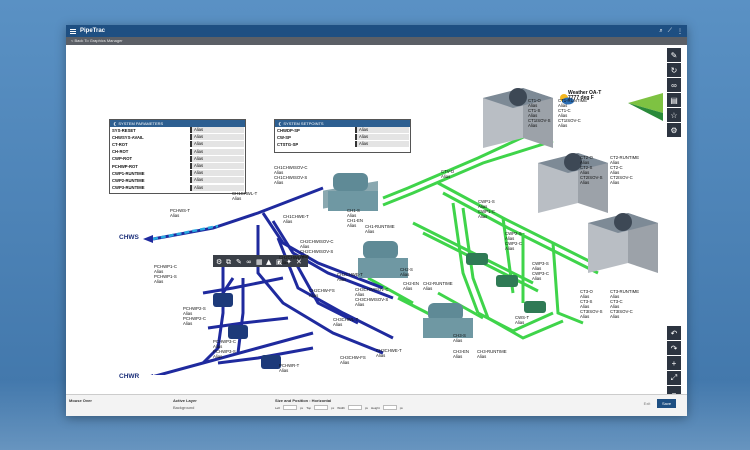 This screenshot has width=750, height=450. I want to click on app-title: PipeTrac, so click(93, 31).